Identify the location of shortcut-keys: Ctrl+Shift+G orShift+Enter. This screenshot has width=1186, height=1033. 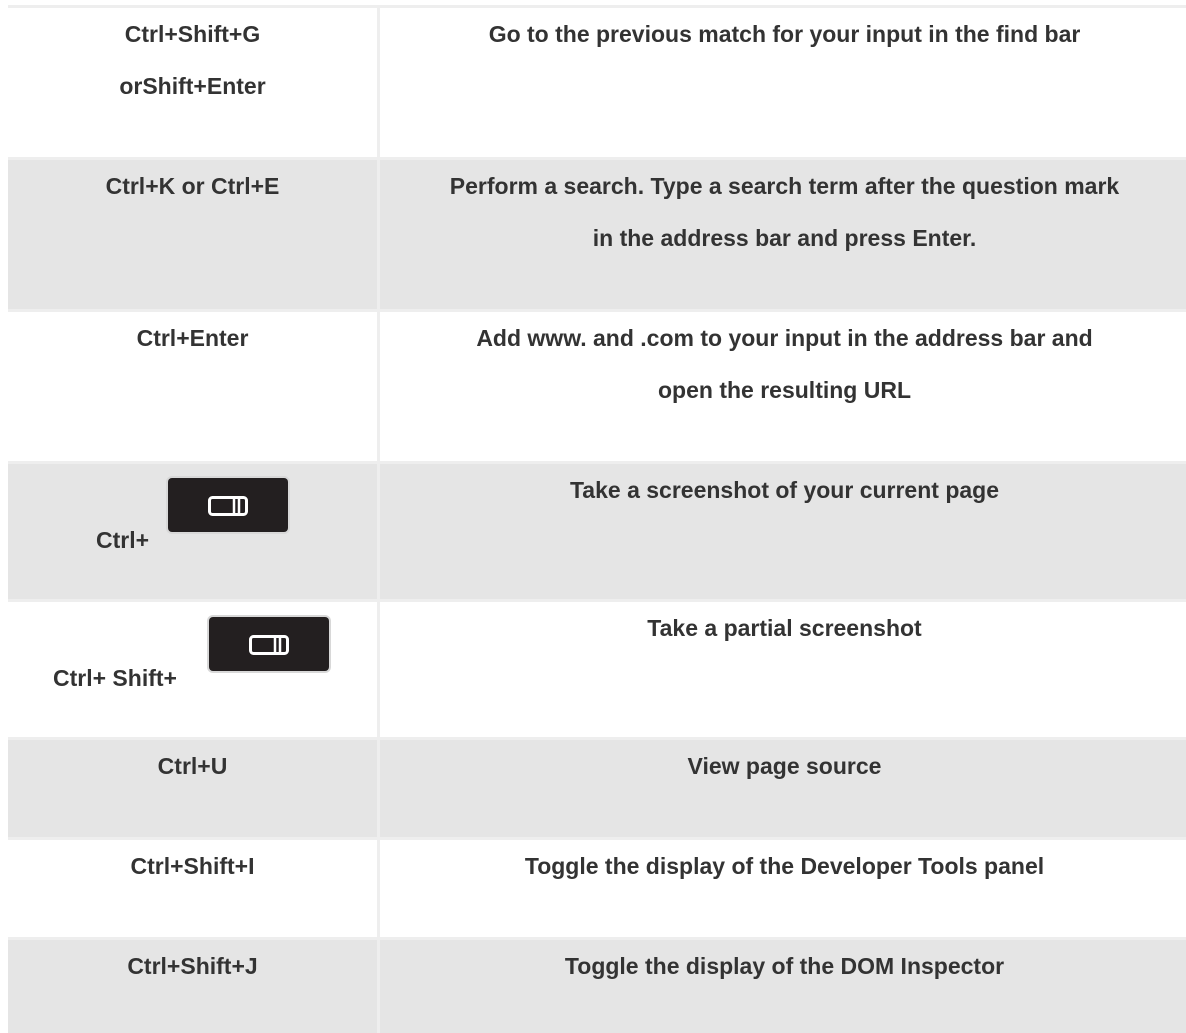
(194, 83).